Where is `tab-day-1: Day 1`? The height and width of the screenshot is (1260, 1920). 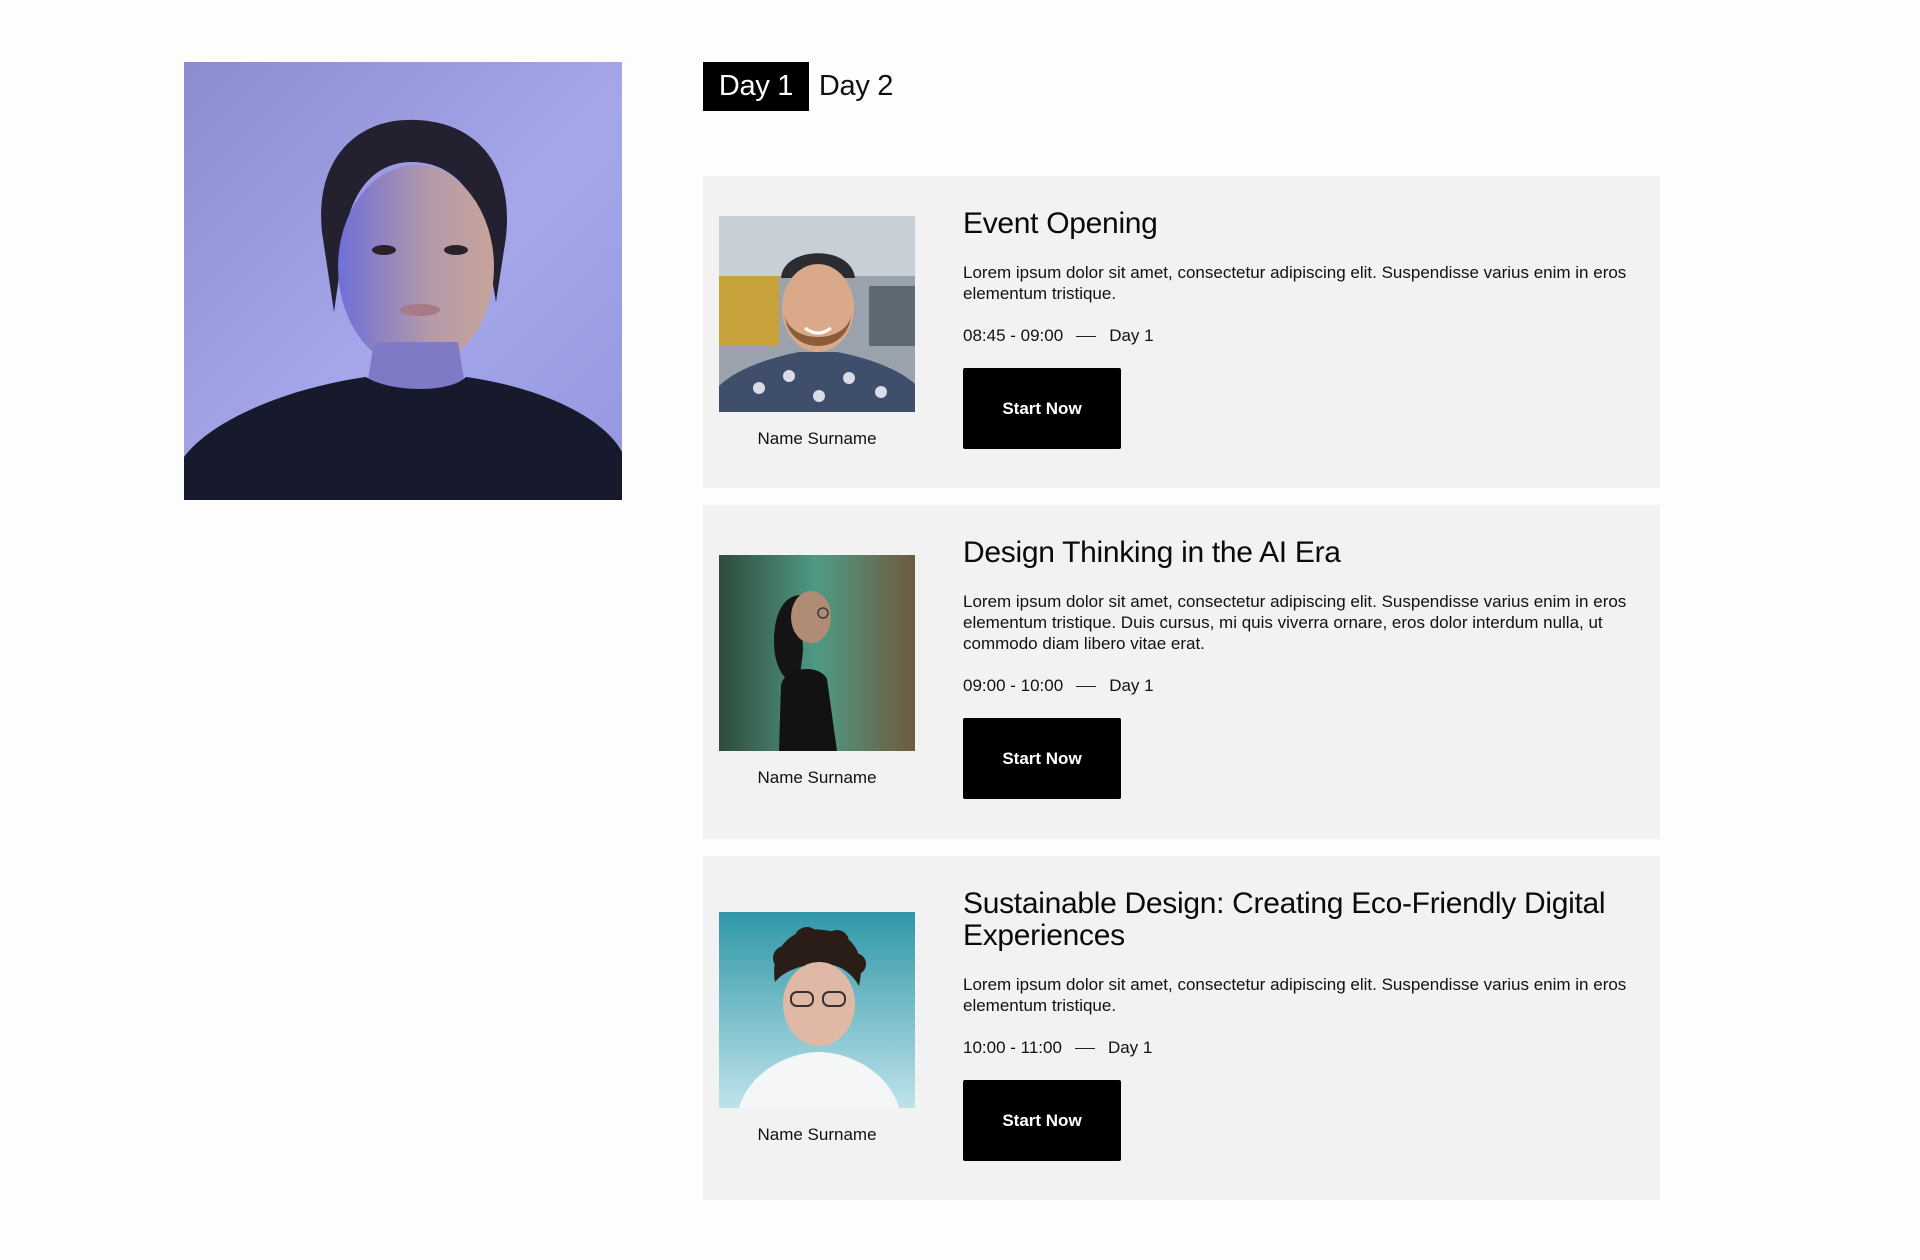
tab-day-1: Day 1 is located at coordinates (756, 86).